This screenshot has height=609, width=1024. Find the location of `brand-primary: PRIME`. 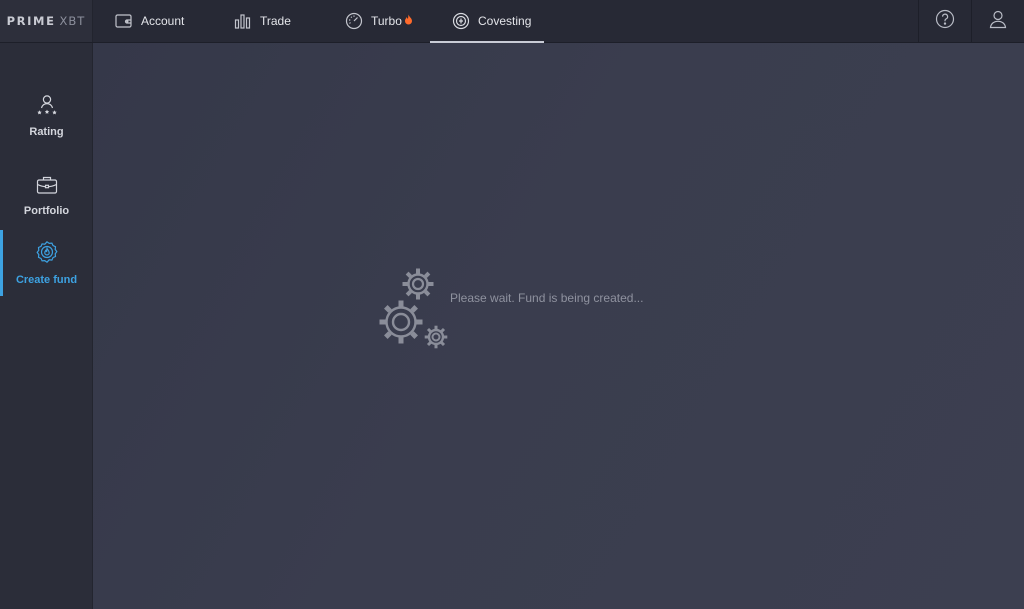

brand-primary: PRIME is located at coordinates (31, 21).